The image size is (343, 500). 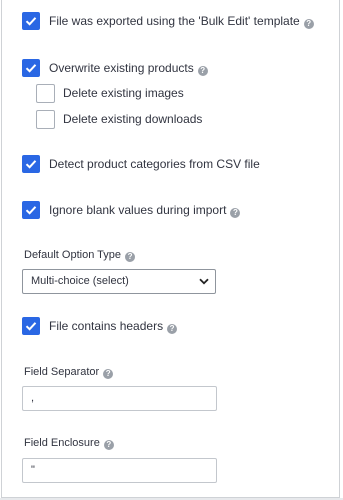 I want to click on field-enclosure-input: ", so click(x=119, y=470).